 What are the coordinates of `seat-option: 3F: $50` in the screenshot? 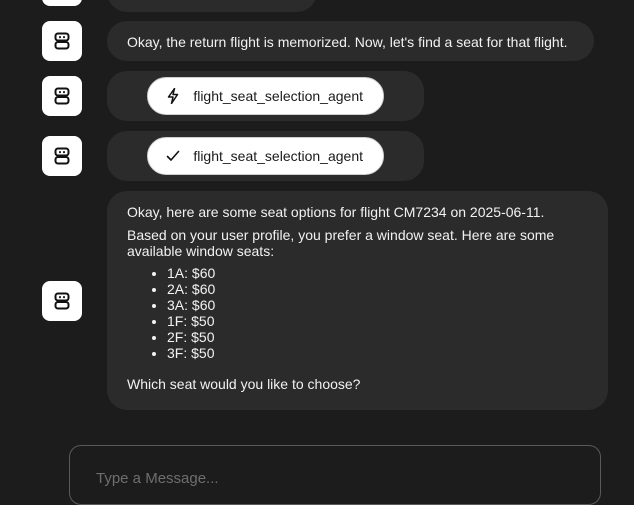 It's located at (377, 353).